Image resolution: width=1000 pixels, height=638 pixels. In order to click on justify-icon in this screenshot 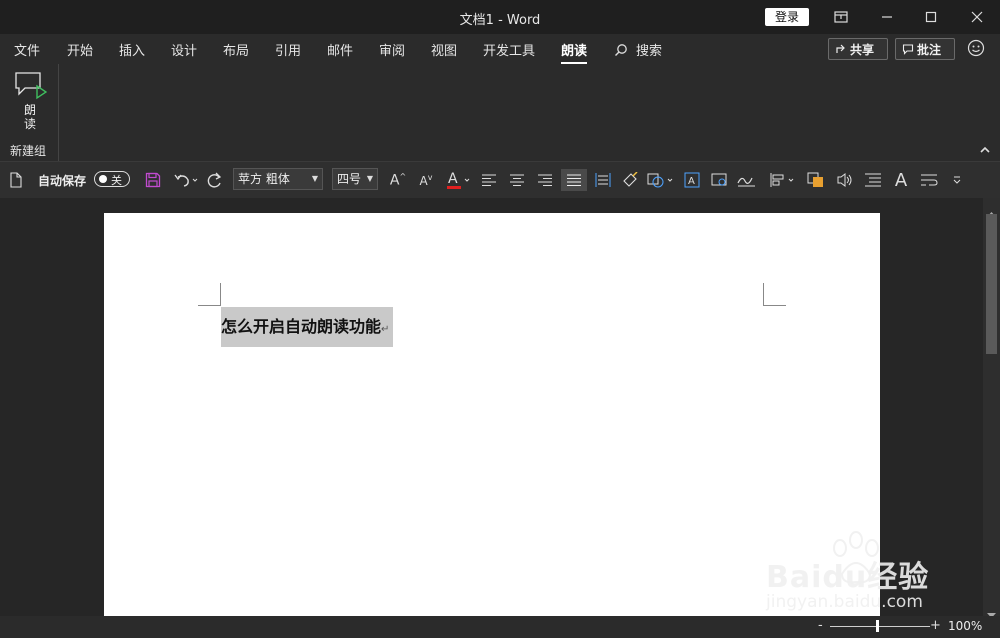, I will do `click(574, 180)`.